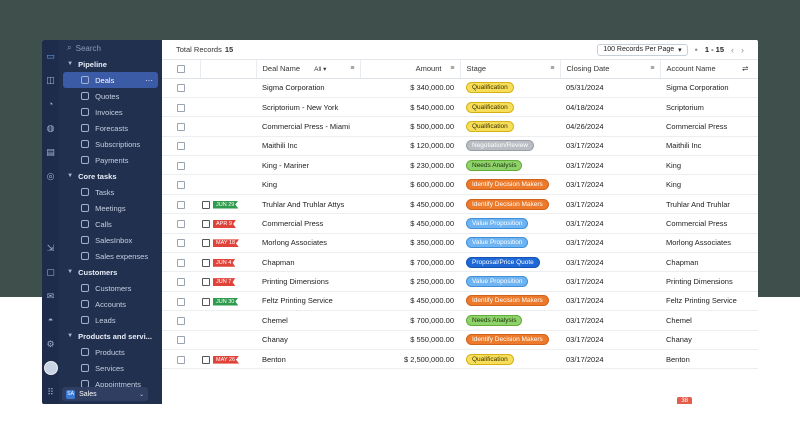 The height and width of the screenshot is (445, 800). Describe the element at coordinates (308, 243) in the screenshot. I see `deal-name-cell: Morlong Associates` at that location.